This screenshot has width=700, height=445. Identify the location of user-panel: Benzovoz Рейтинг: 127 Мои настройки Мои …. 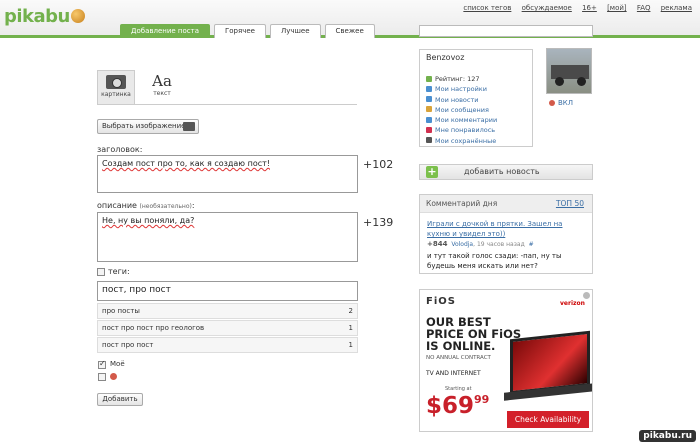
(476, 98).